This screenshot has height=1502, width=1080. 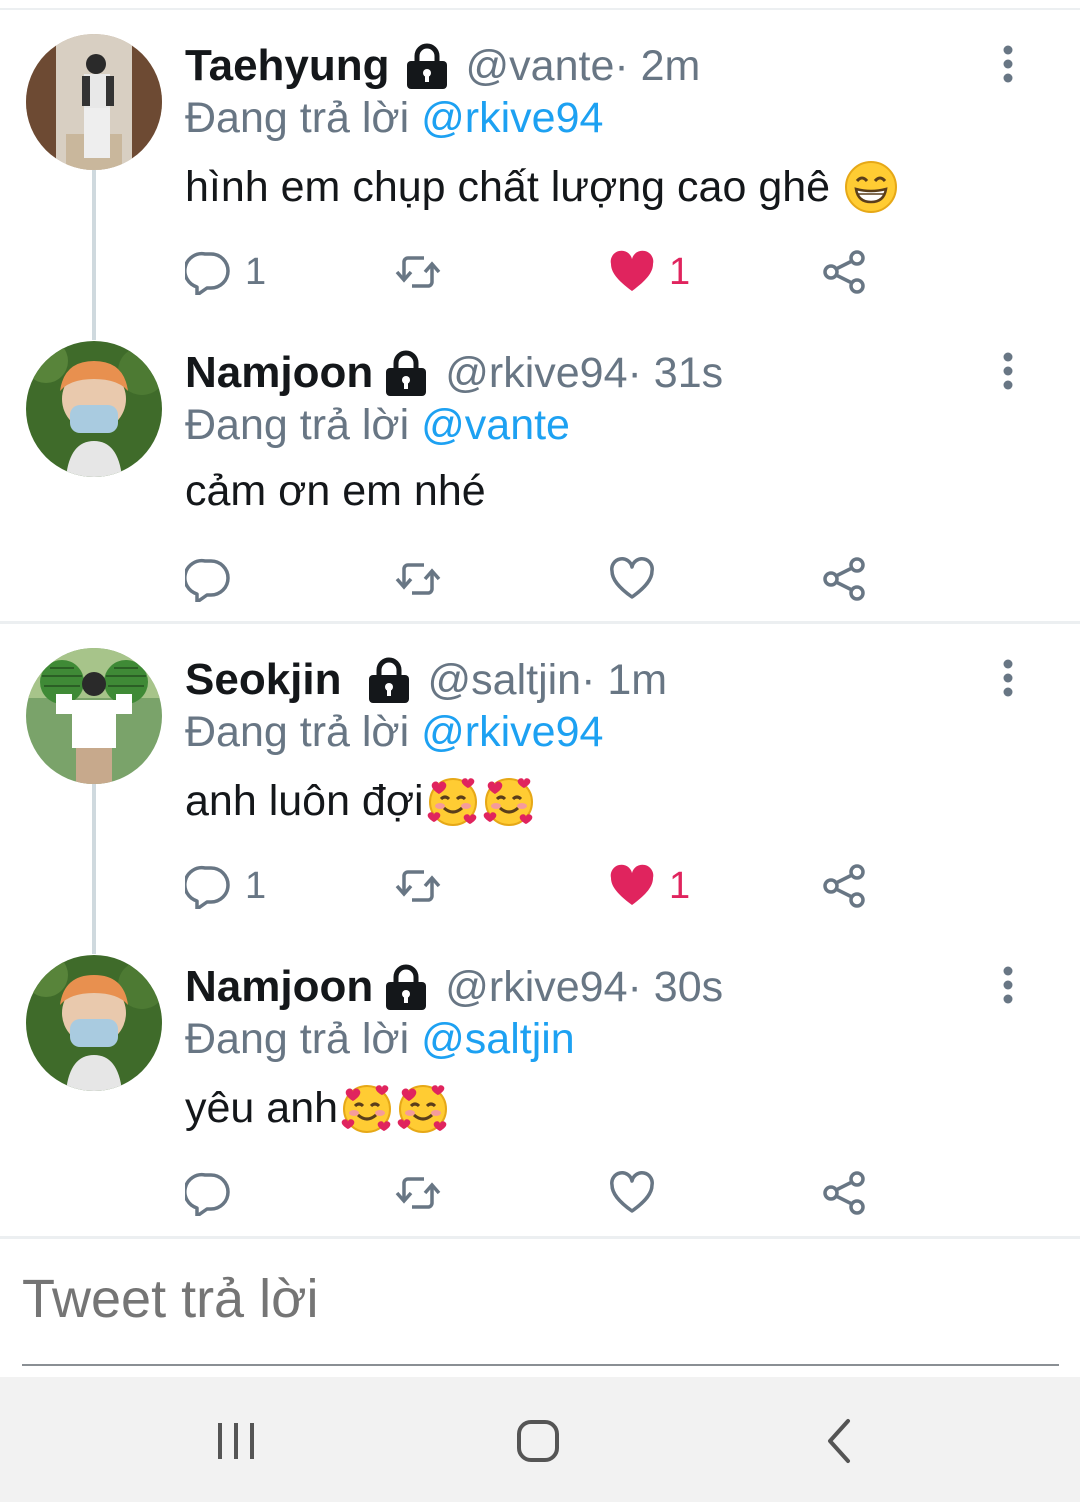 I want to click on home-icon, so click(x=538, y=1441).